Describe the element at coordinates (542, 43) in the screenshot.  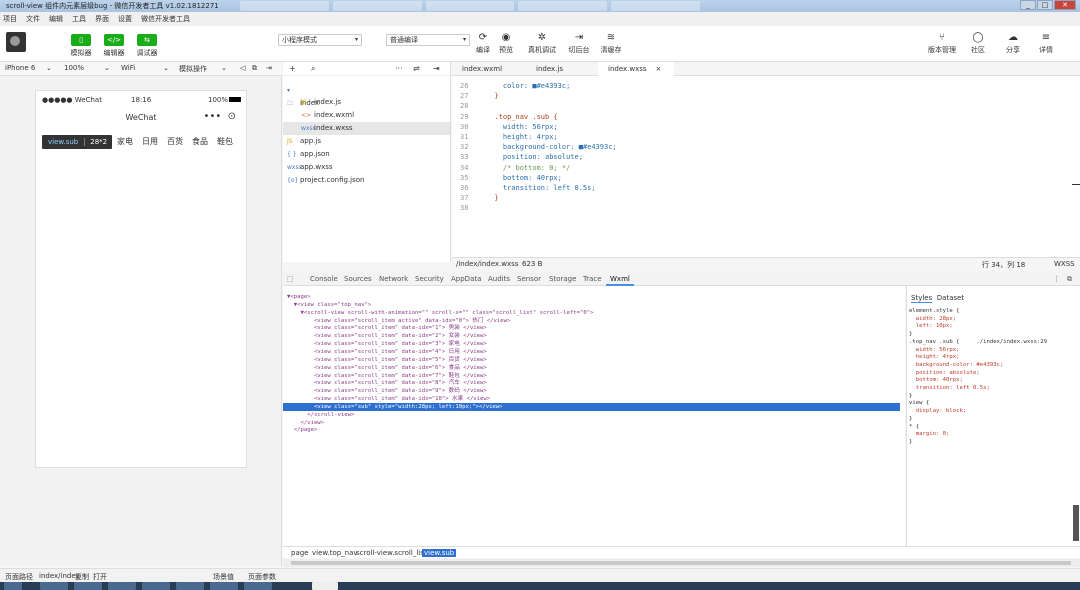
I see `remote-debug-button: ✲ 真机调试` at that location.